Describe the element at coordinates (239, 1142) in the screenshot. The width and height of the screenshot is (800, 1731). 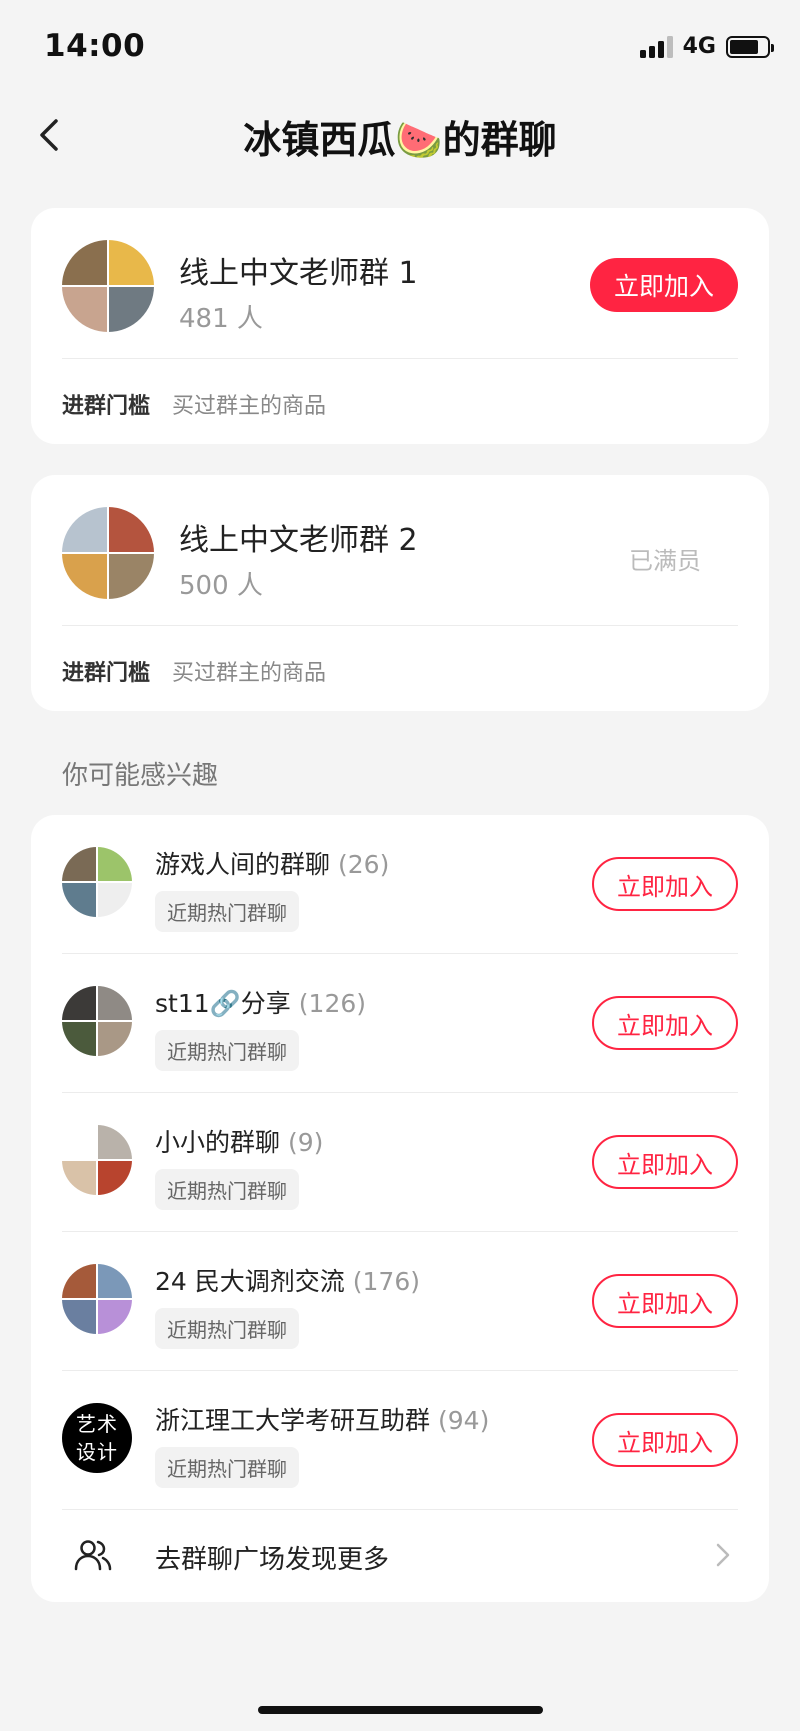
I see `group-name: 小小的群聊 (9)` at that location.